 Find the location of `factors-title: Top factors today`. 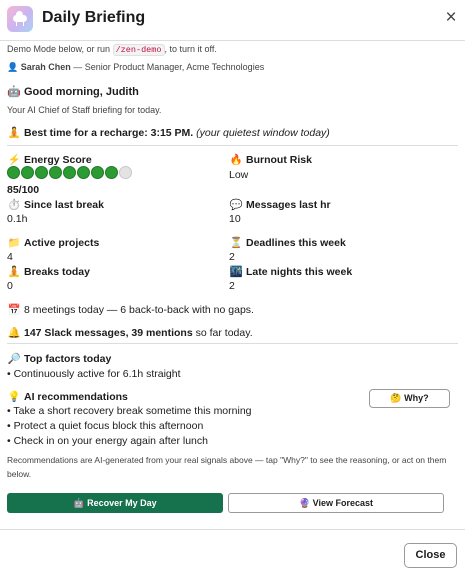

factors-title: Top factors today is located at coordinates (68, 359).